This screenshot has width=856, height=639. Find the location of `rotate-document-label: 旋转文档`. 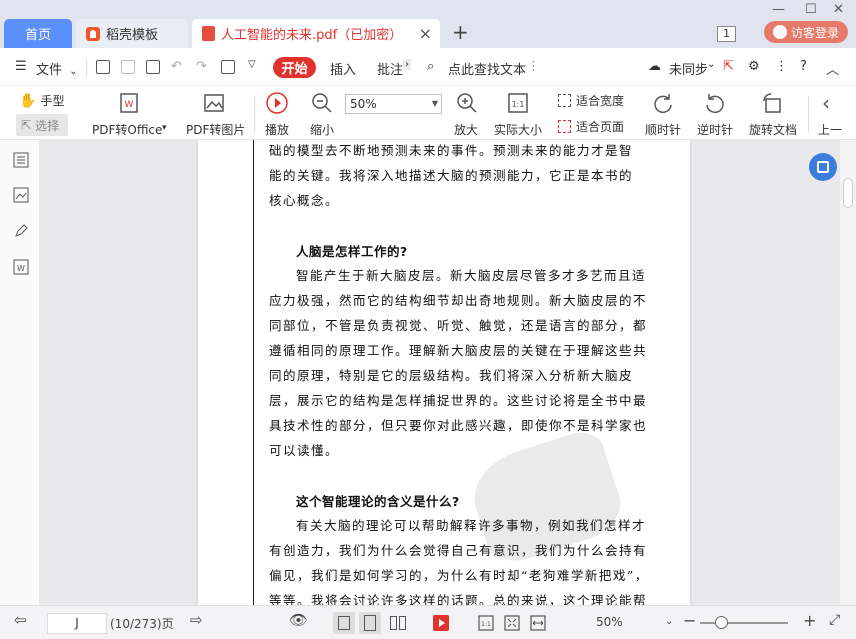

rotate-document-label: 旋转文档 is located at coordinates (773, 130).